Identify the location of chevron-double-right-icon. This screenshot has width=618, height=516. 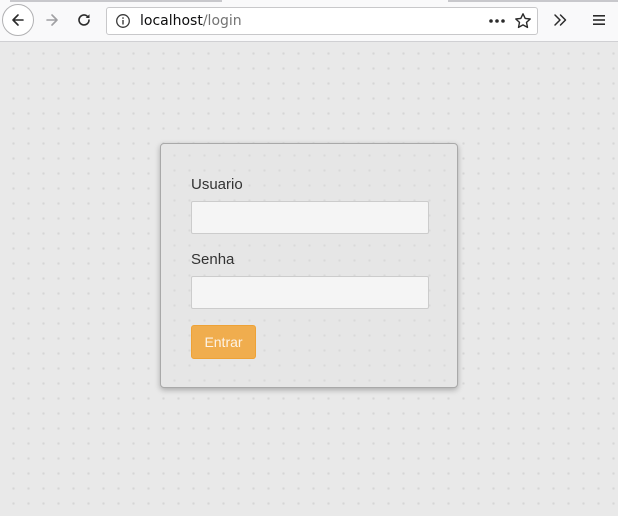
(560, 20).